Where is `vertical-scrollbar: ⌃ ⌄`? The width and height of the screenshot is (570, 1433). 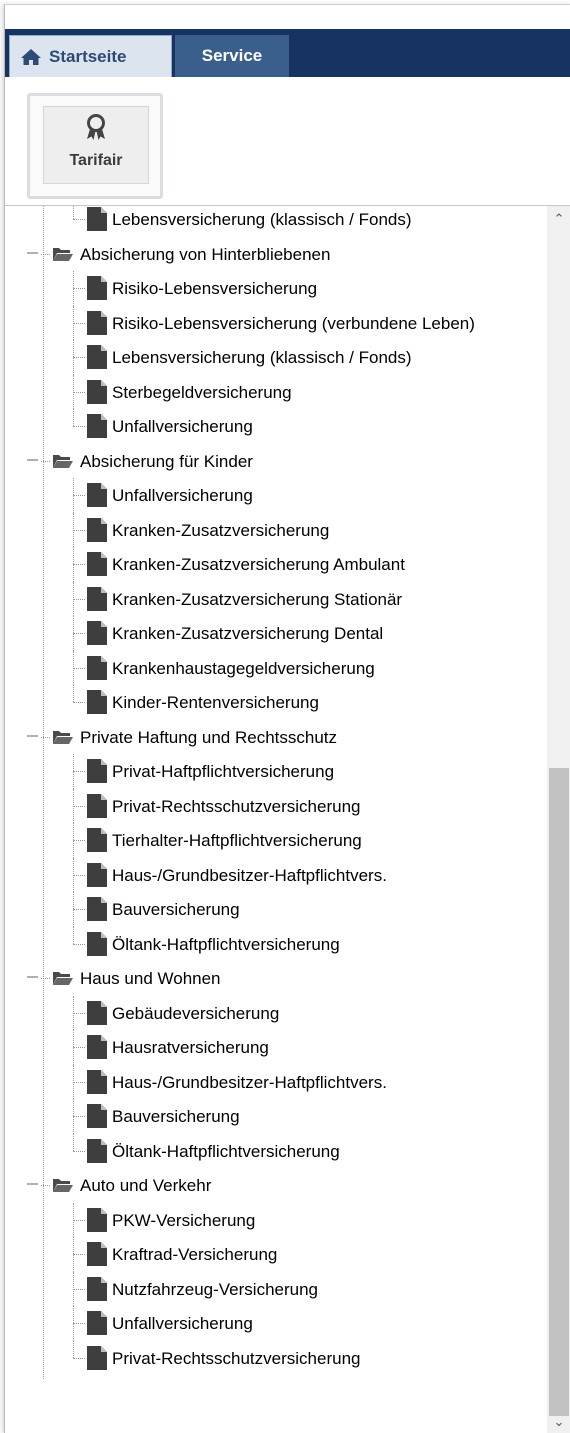 vertical-scrollbar: ⌃ ⌄ is located at coordinates (558, 819).